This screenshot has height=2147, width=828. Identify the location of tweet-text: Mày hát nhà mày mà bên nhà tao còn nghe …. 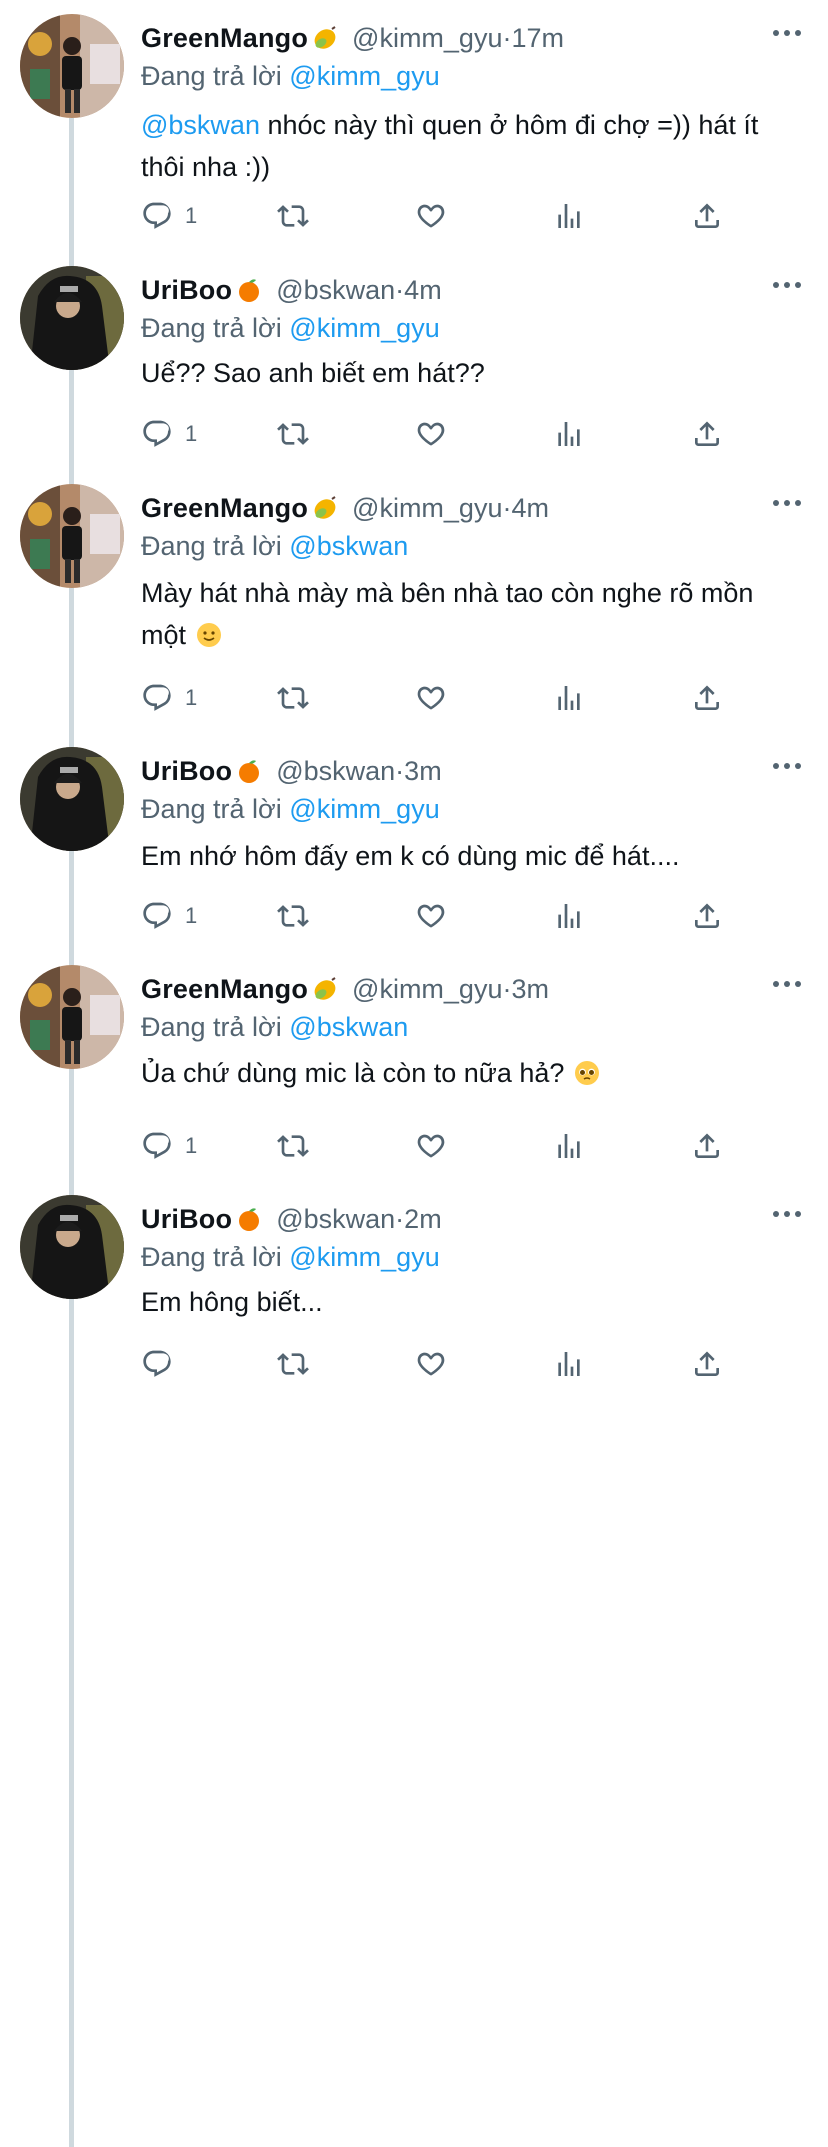
(466, 614).